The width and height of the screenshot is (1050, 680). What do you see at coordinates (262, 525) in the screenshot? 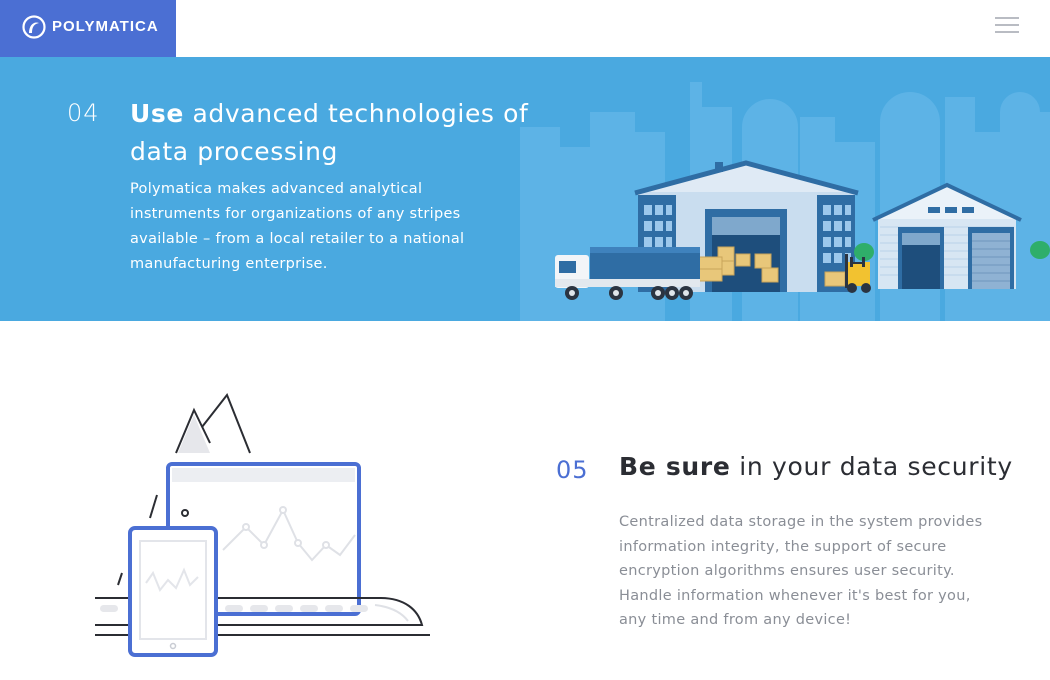
I see `devices-train-mountains-illustration` at bounding box center [262, 525].